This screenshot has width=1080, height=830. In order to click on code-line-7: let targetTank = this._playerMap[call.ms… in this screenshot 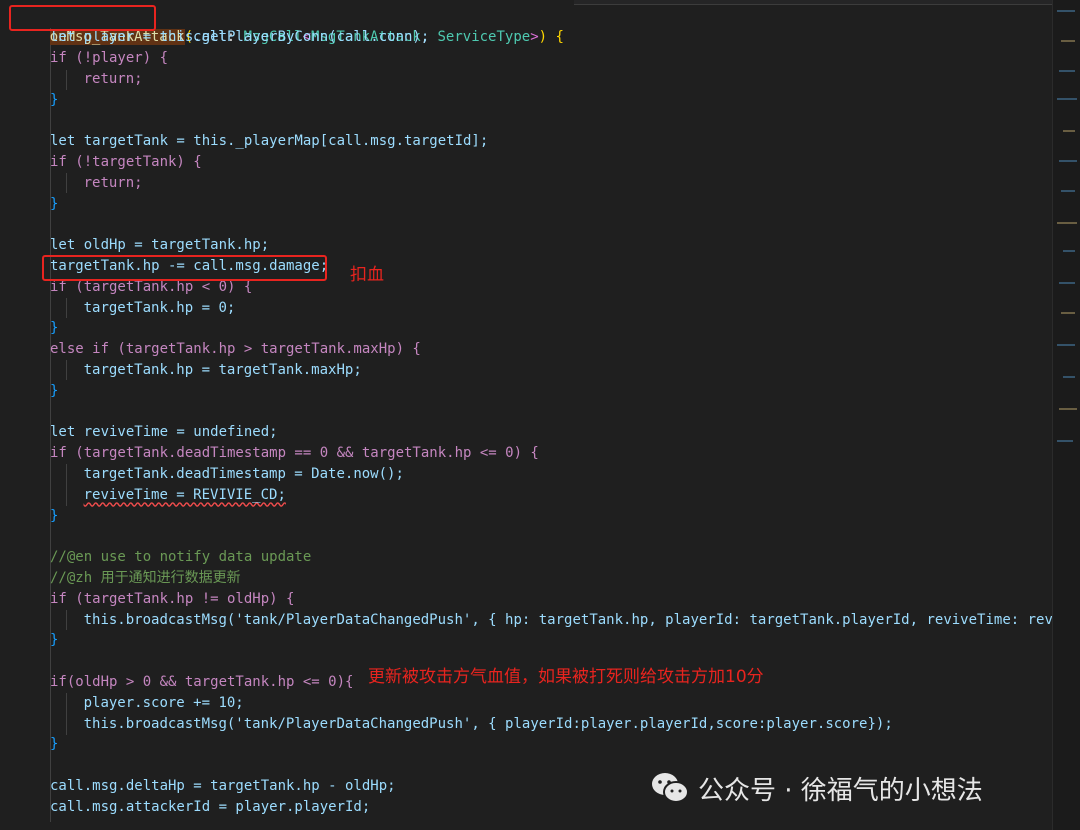, I will do `click(269, 141)`.